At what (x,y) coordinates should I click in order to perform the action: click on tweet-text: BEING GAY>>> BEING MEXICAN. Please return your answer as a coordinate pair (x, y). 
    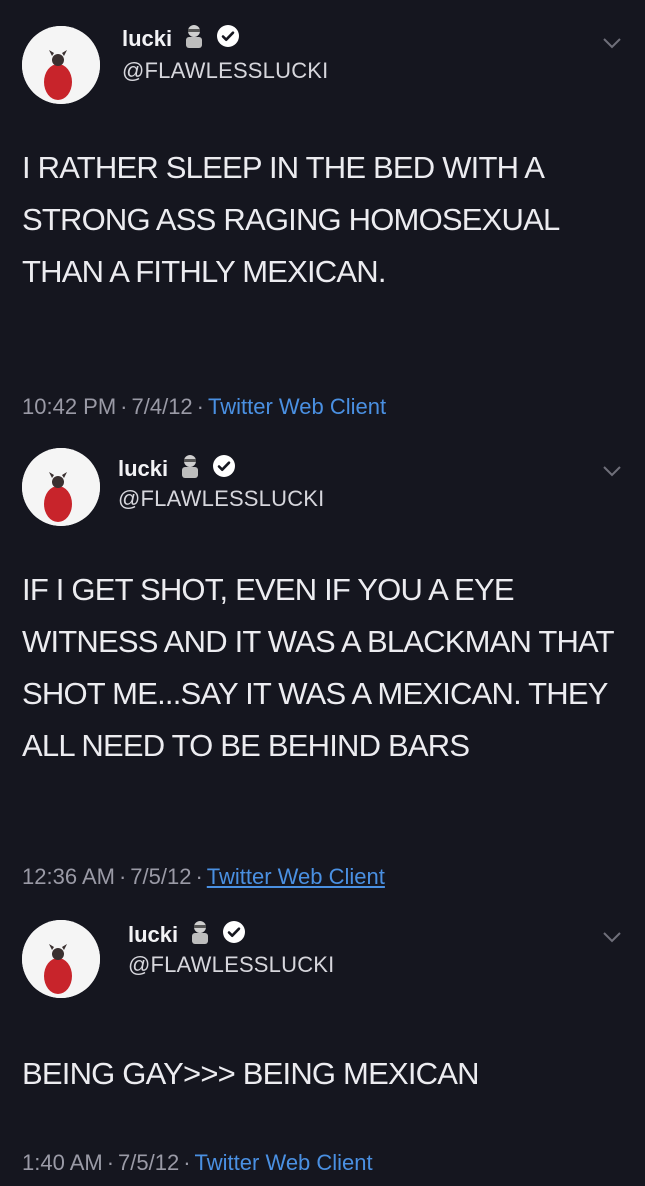
    Looking at the image, I should click on (251, 1073).